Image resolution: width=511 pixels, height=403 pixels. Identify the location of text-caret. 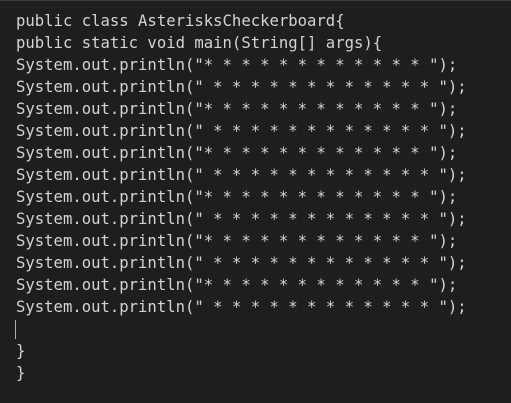
(15, 329).